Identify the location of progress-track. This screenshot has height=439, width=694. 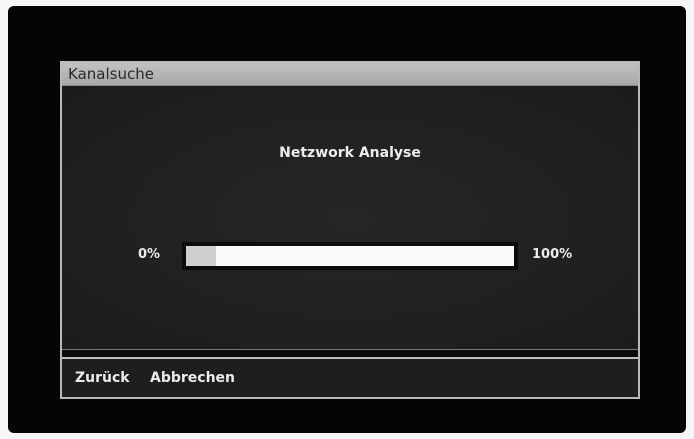
(350, 256).